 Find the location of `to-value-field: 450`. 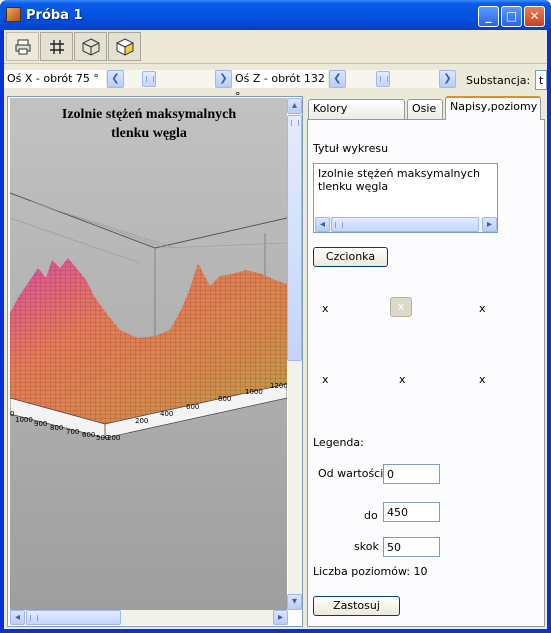

to-value-field: 450 is located at coordinates (411, 512).